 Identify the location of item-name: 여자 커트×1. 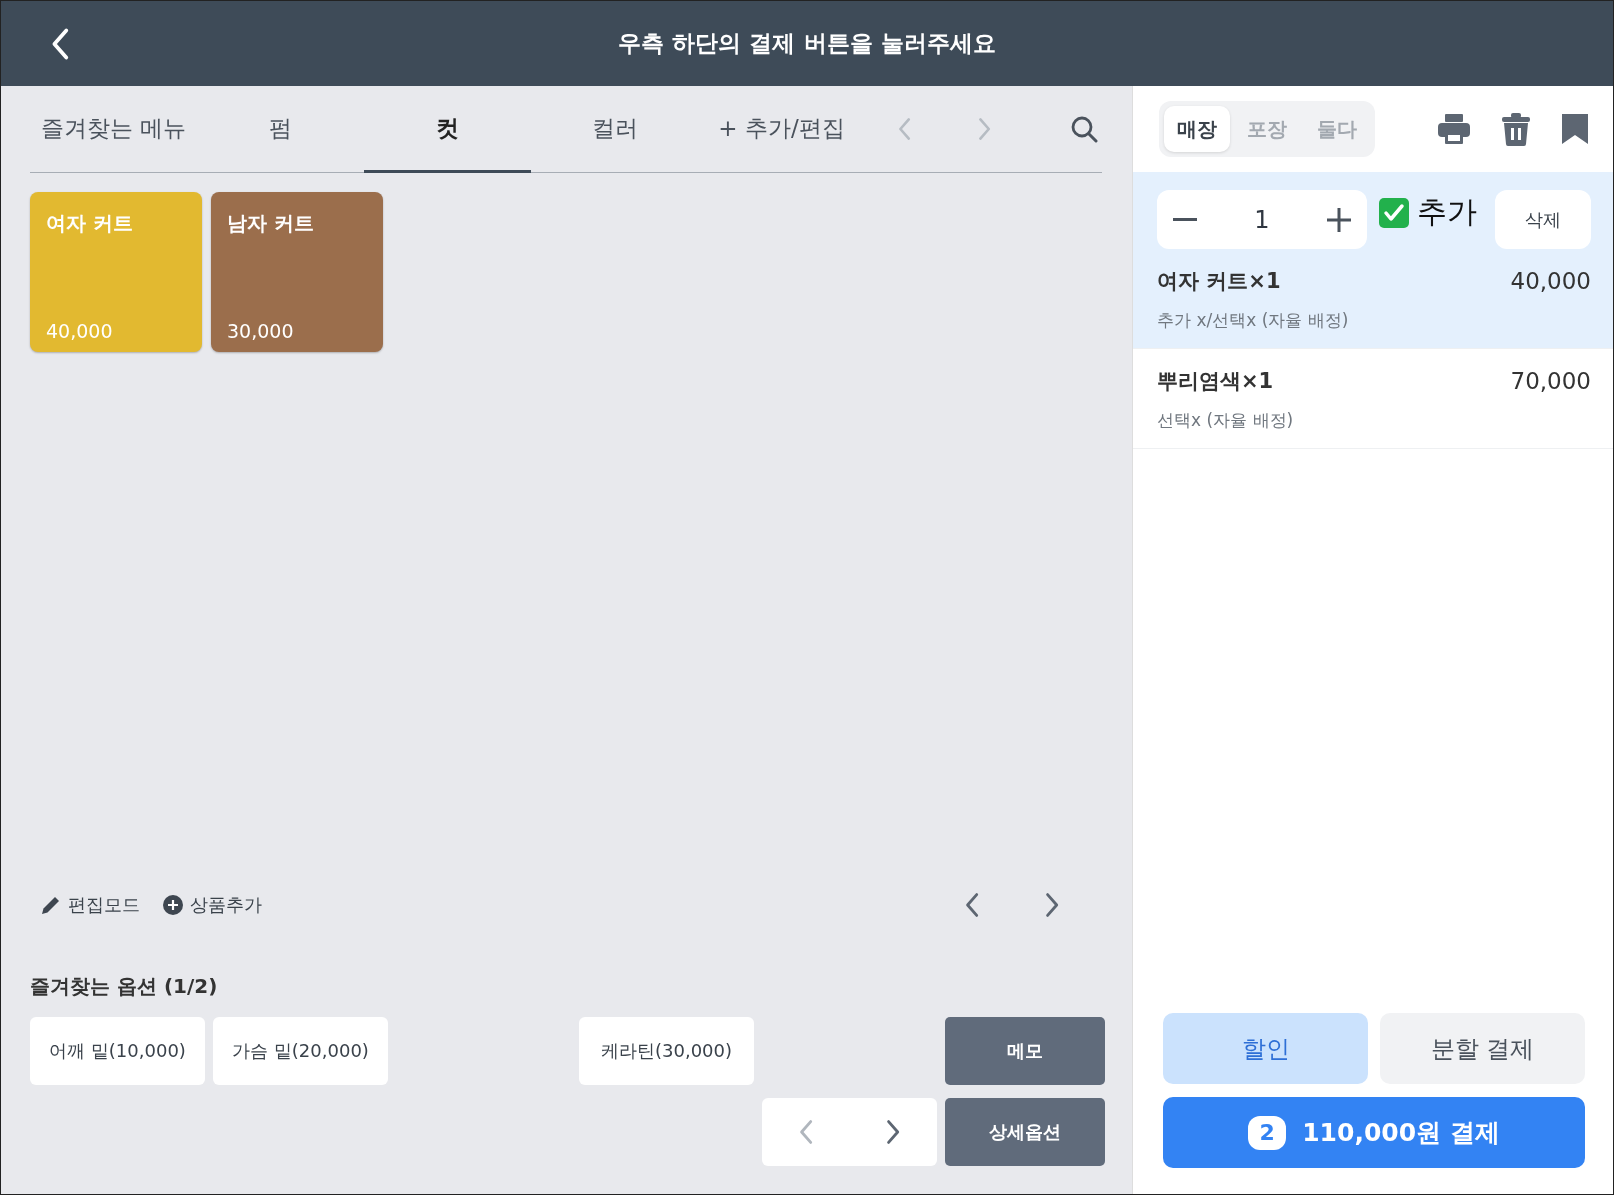
(1219, 281).